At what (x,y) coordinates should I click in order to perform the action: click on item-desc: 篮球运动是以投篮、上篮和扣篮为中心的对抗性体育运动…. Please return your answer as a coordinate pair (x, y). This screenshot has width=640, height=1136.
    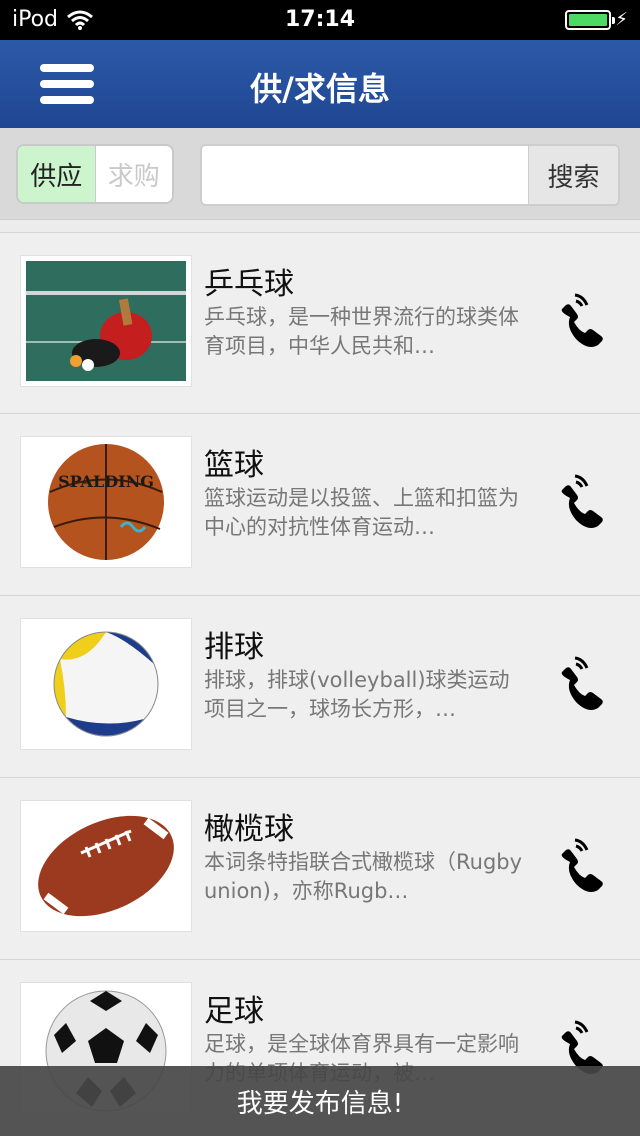
    Looking at the image, I should click on (361, 512).